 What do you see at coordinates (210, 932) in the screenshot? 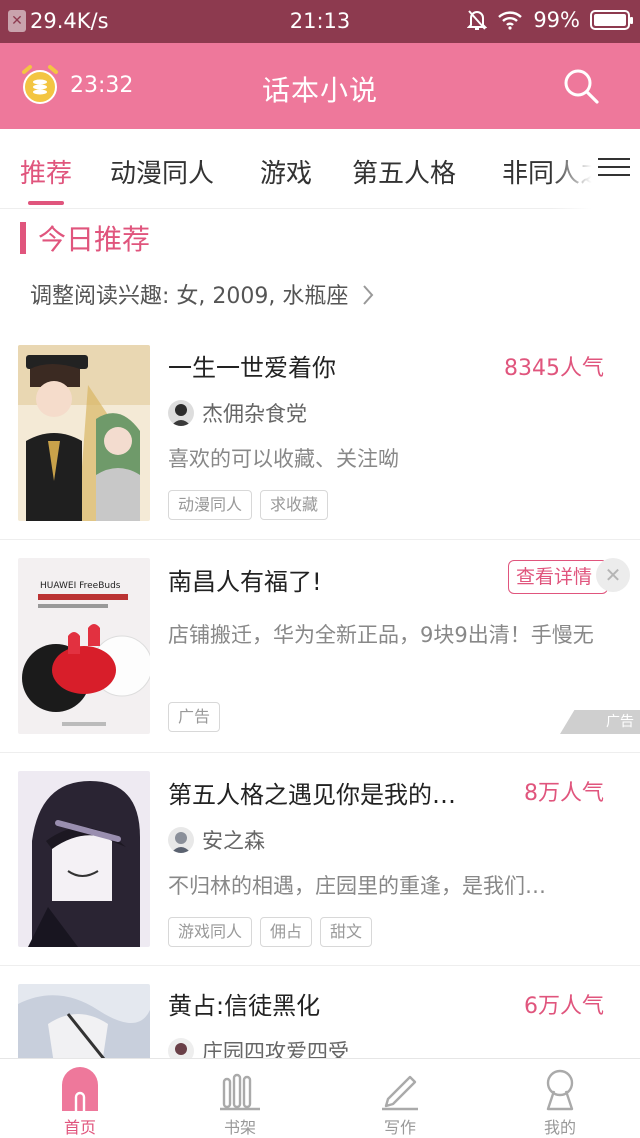
I see `book-tag: 游戏同人` at bounding box center [210, 932].